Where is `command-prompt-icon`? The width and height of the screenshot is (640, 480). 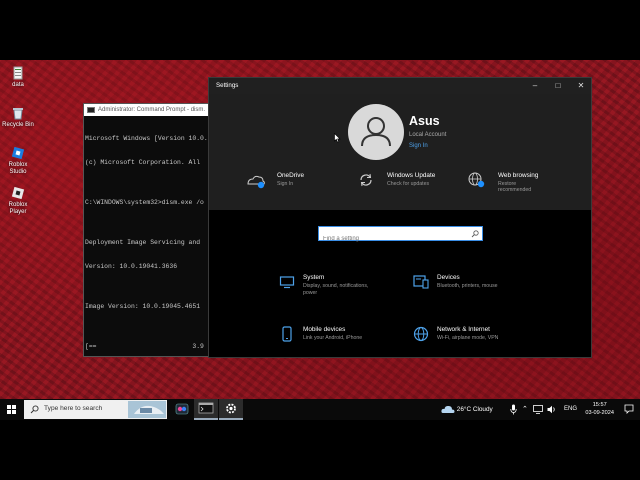 command-prompt-icon is located at coordinates (206, 408).